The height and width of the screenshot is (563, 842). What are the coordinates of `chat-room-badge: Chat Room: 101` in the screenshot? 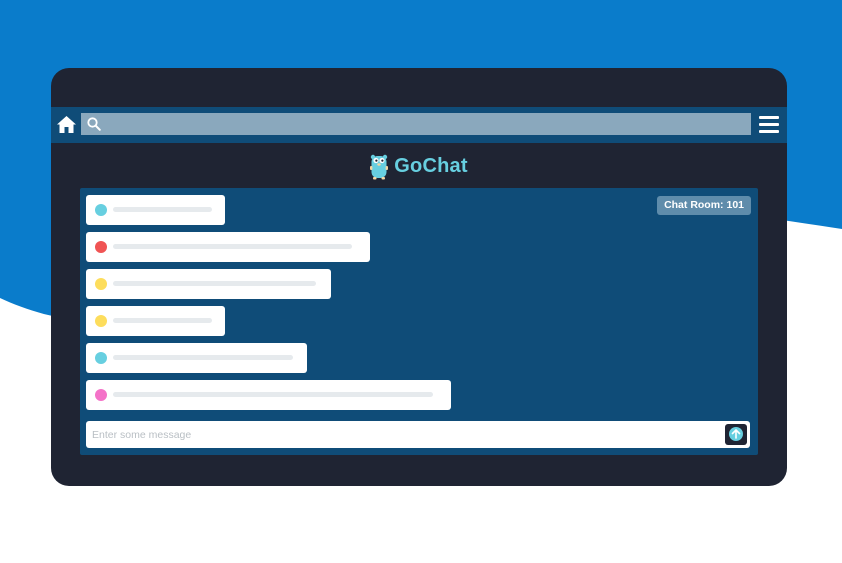 It's located at (704, 205).